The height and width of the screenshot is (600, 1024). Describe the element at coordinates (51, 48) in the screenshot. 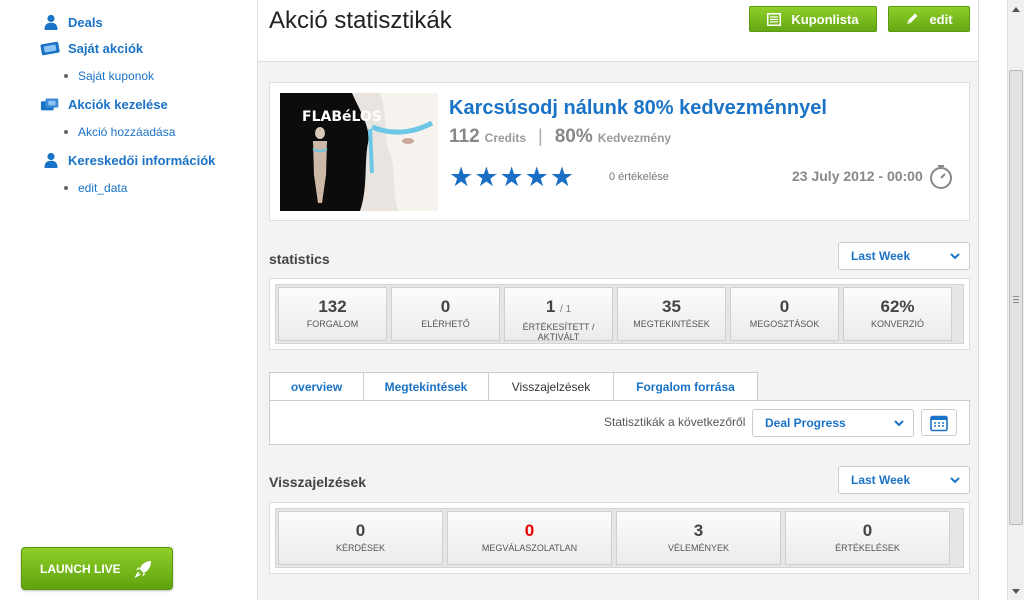

I see `tickets-icon` at that location.